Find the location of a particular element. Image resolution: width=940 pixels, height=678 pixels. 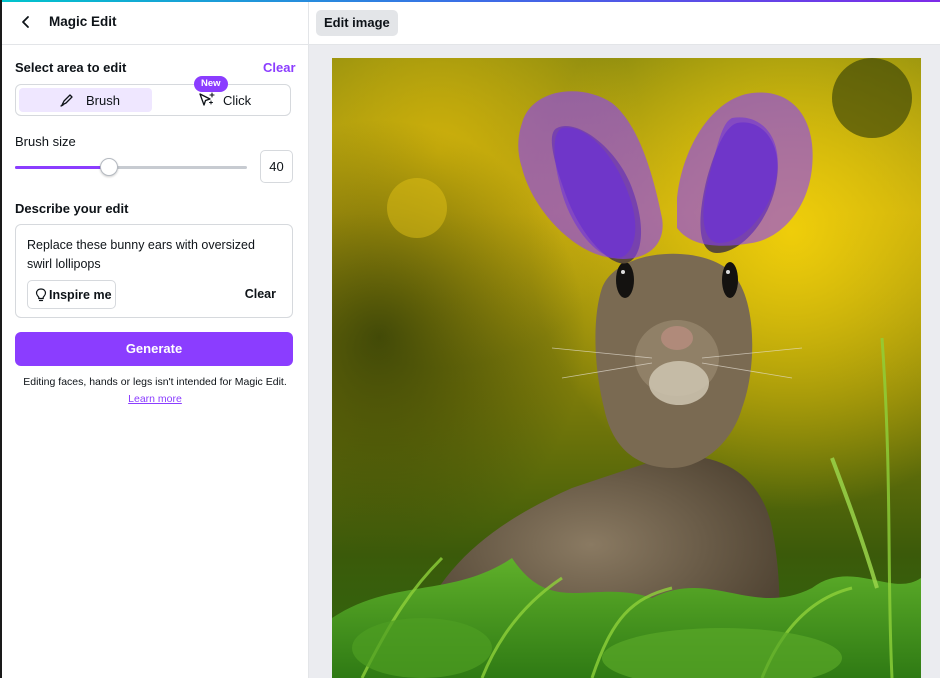

inspire-me-button: Inspire me is located at coordinates (71, 294).